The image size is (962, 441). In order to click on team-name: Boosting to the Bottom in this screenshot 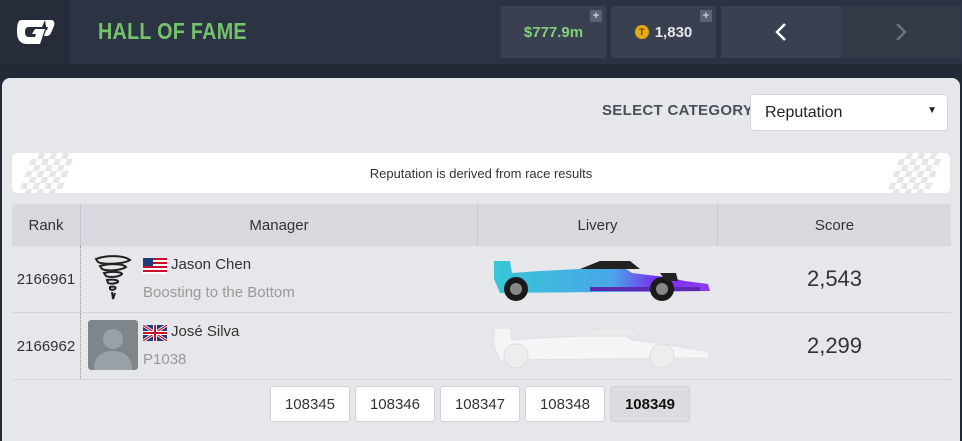, I will do `click(219, 292)`.